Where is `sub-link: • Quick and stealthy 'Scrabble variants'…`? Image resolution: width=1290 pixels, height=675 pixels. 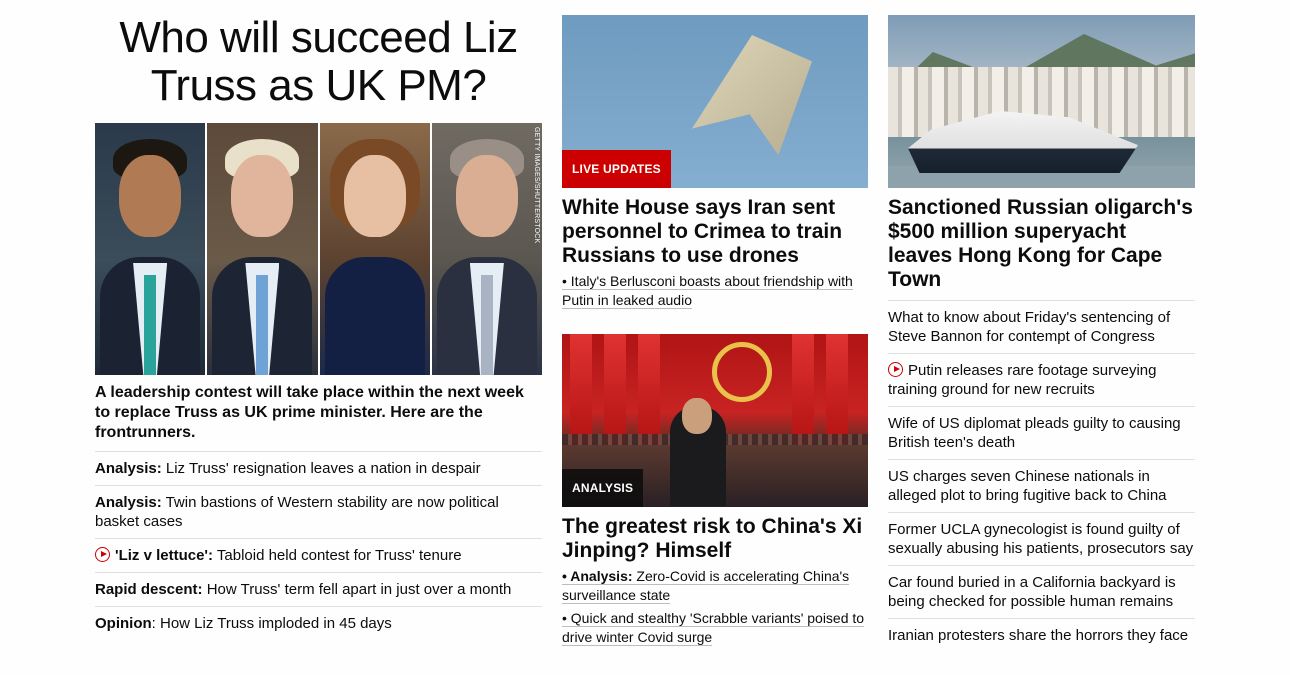
sub-link: • Quick and stealthy 'Scrabble variants'… is located at coordinates (713, 628).